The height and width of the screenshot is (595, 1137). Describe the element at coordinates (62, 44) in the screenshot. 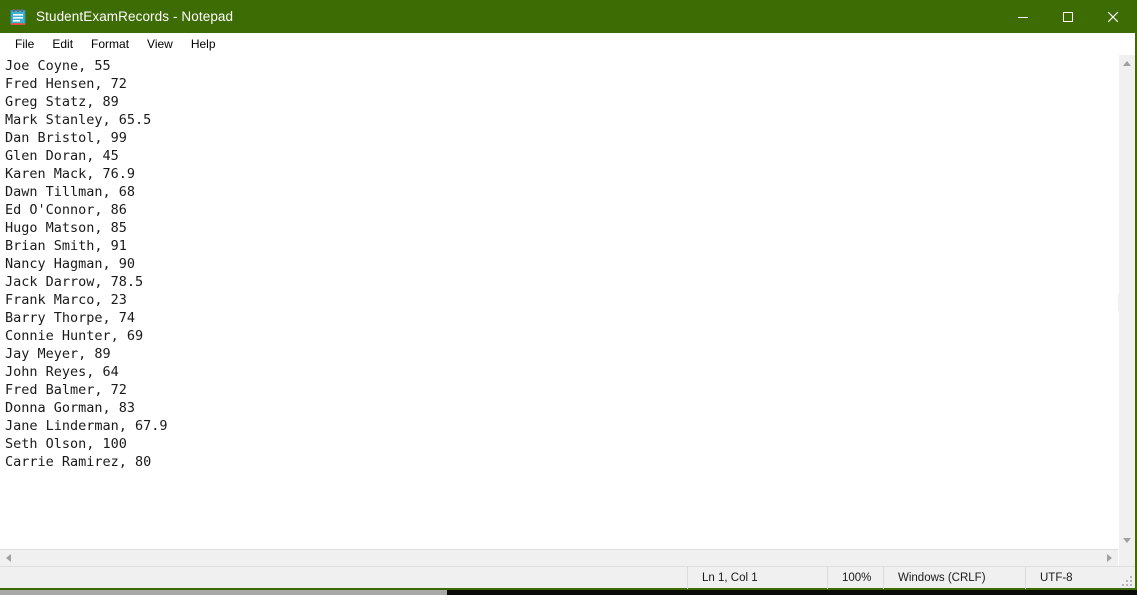

I see `menu-item-edit: Edit` at that location.